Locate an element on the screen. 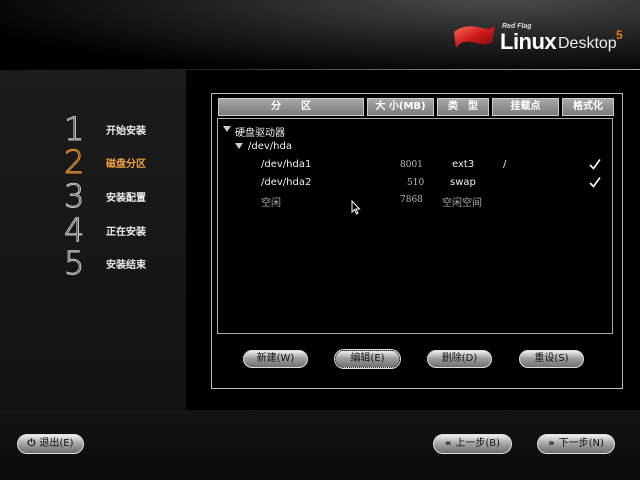  back-label: 上一步(B) is located at coordinates (478, 443).